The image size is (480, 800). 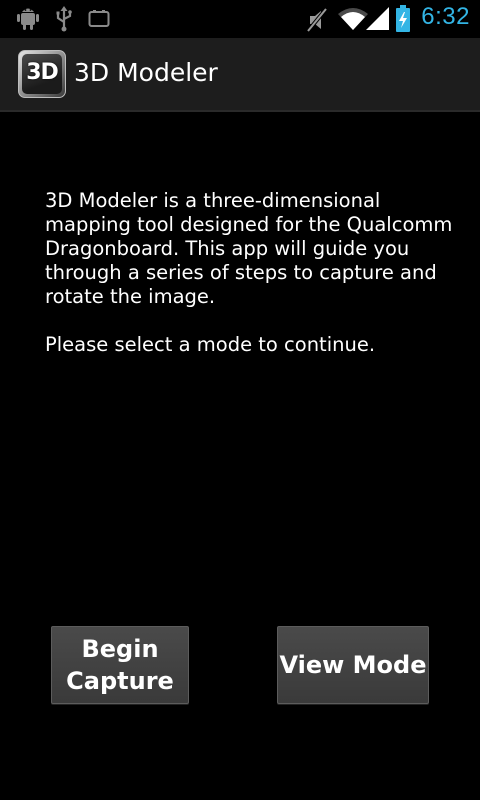 What do you see at coordinates (99, 18) in the screenshot?
I see `storage-icon` at bounding box center [99, 18].